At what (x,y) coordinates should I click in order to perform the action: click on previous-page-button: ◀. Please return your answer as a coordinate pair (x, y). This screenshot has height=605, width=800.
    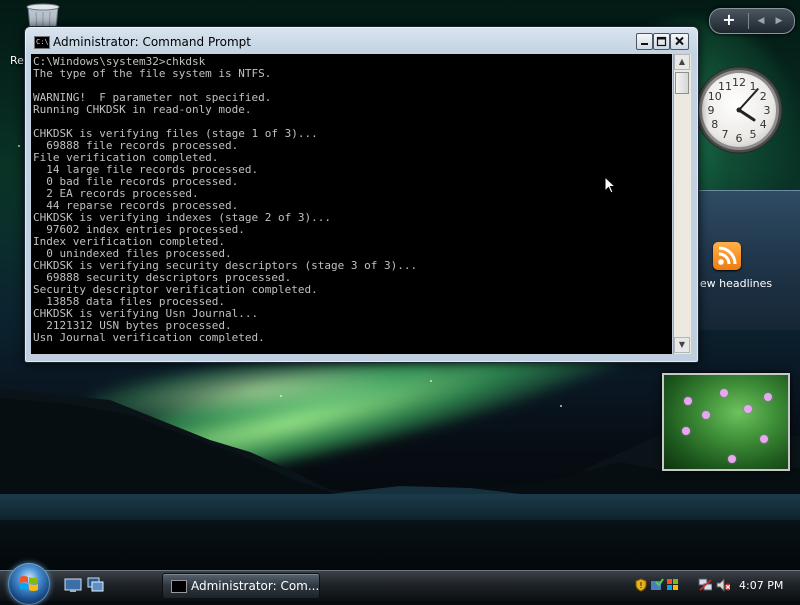
    Looking at the image, I should click on (761, 21).